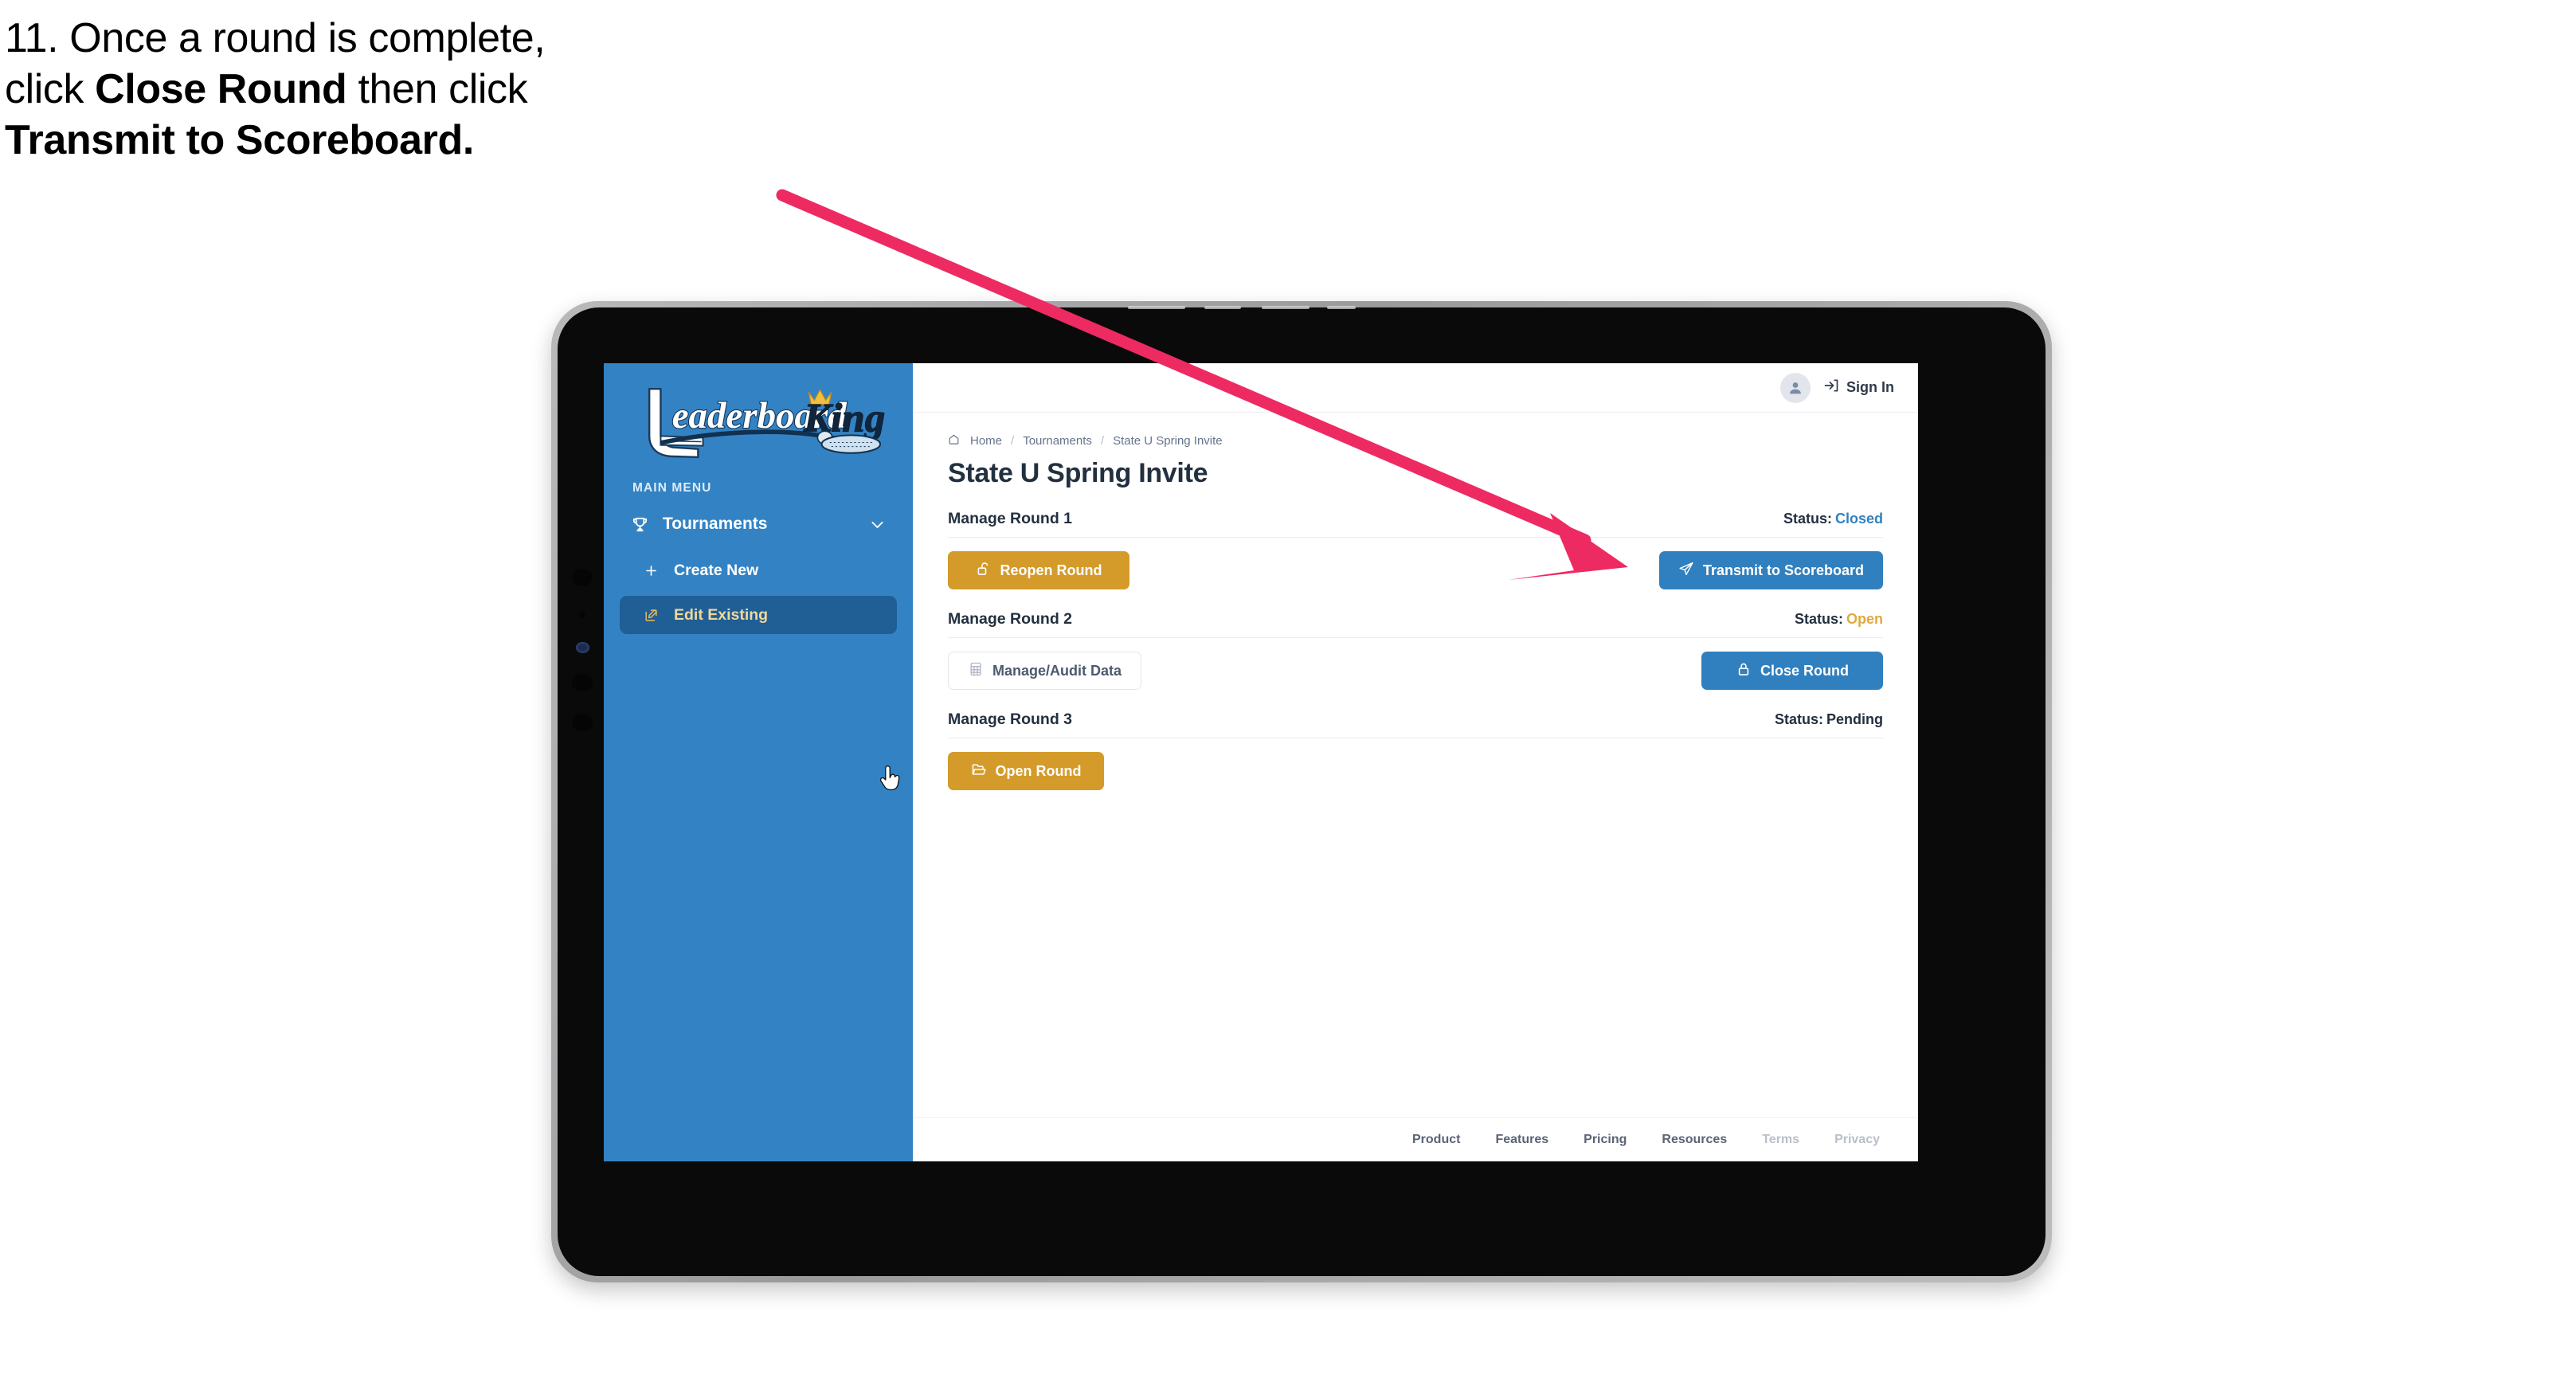 The width and height of the screenshot is (2576, 1386). Describe the element at coordinates (1057, 670) in the screenshot. I see `manage-audit-data-label: Manage/Audit Data` at that location.